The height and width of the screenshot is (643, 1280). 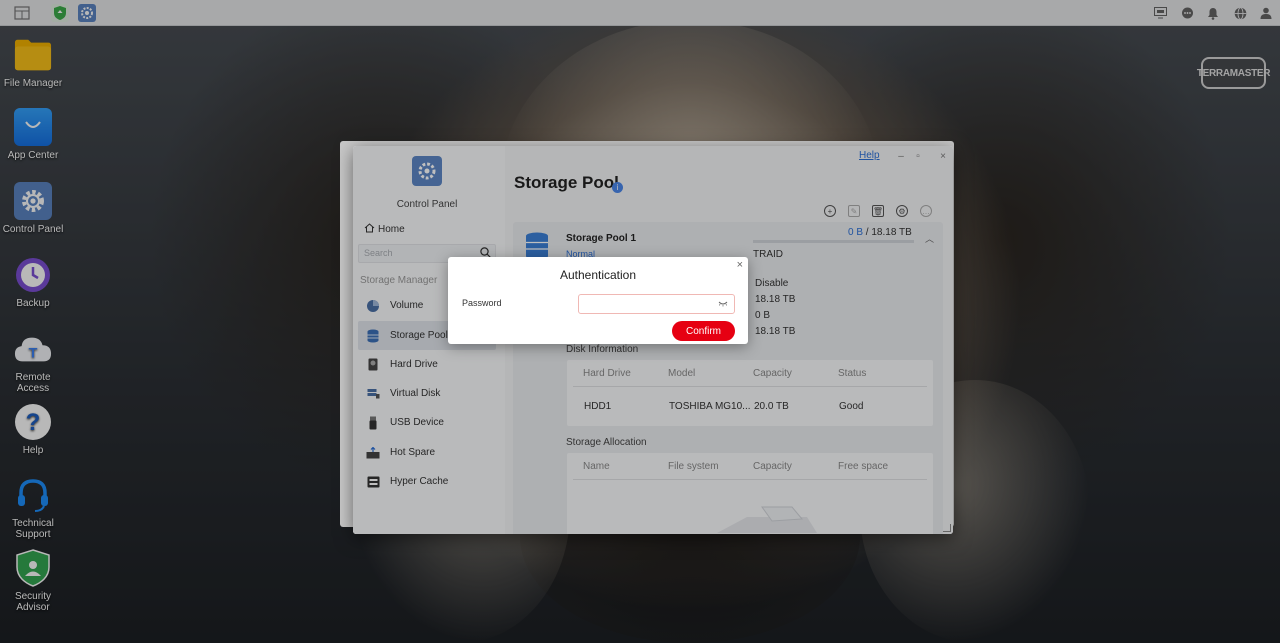 I want to click on authentication-dialog: Authentication × Password Confirm, so click(x=598, y=300).